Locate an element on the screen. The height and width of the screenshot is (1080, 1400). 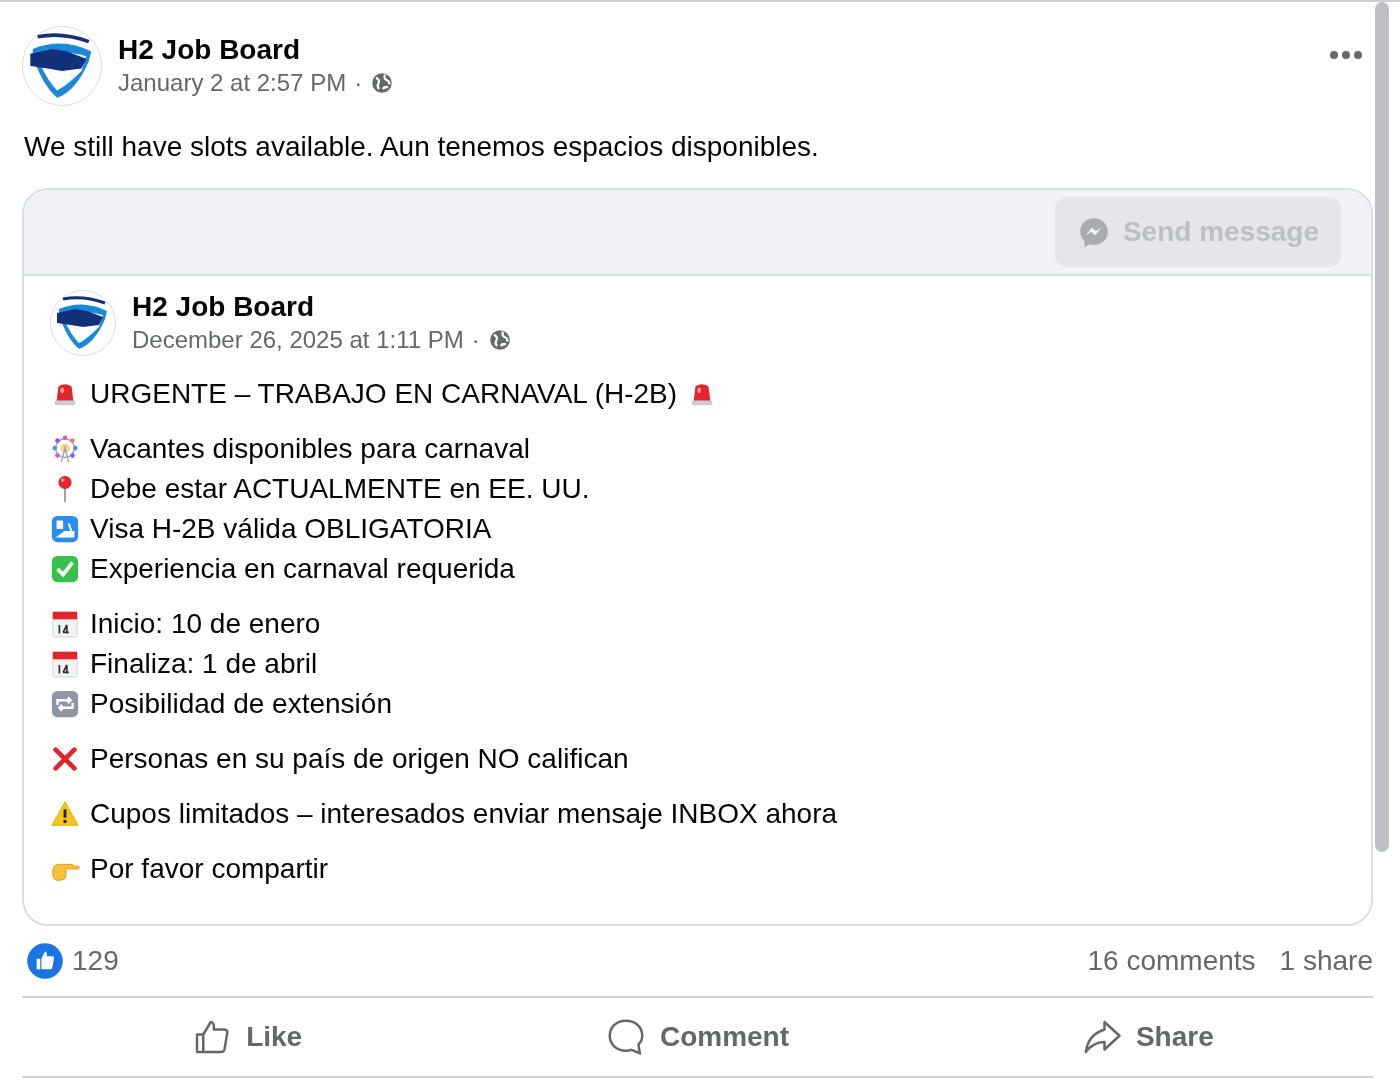
ferris-wheel-icon is located at coordinates (65, 449).